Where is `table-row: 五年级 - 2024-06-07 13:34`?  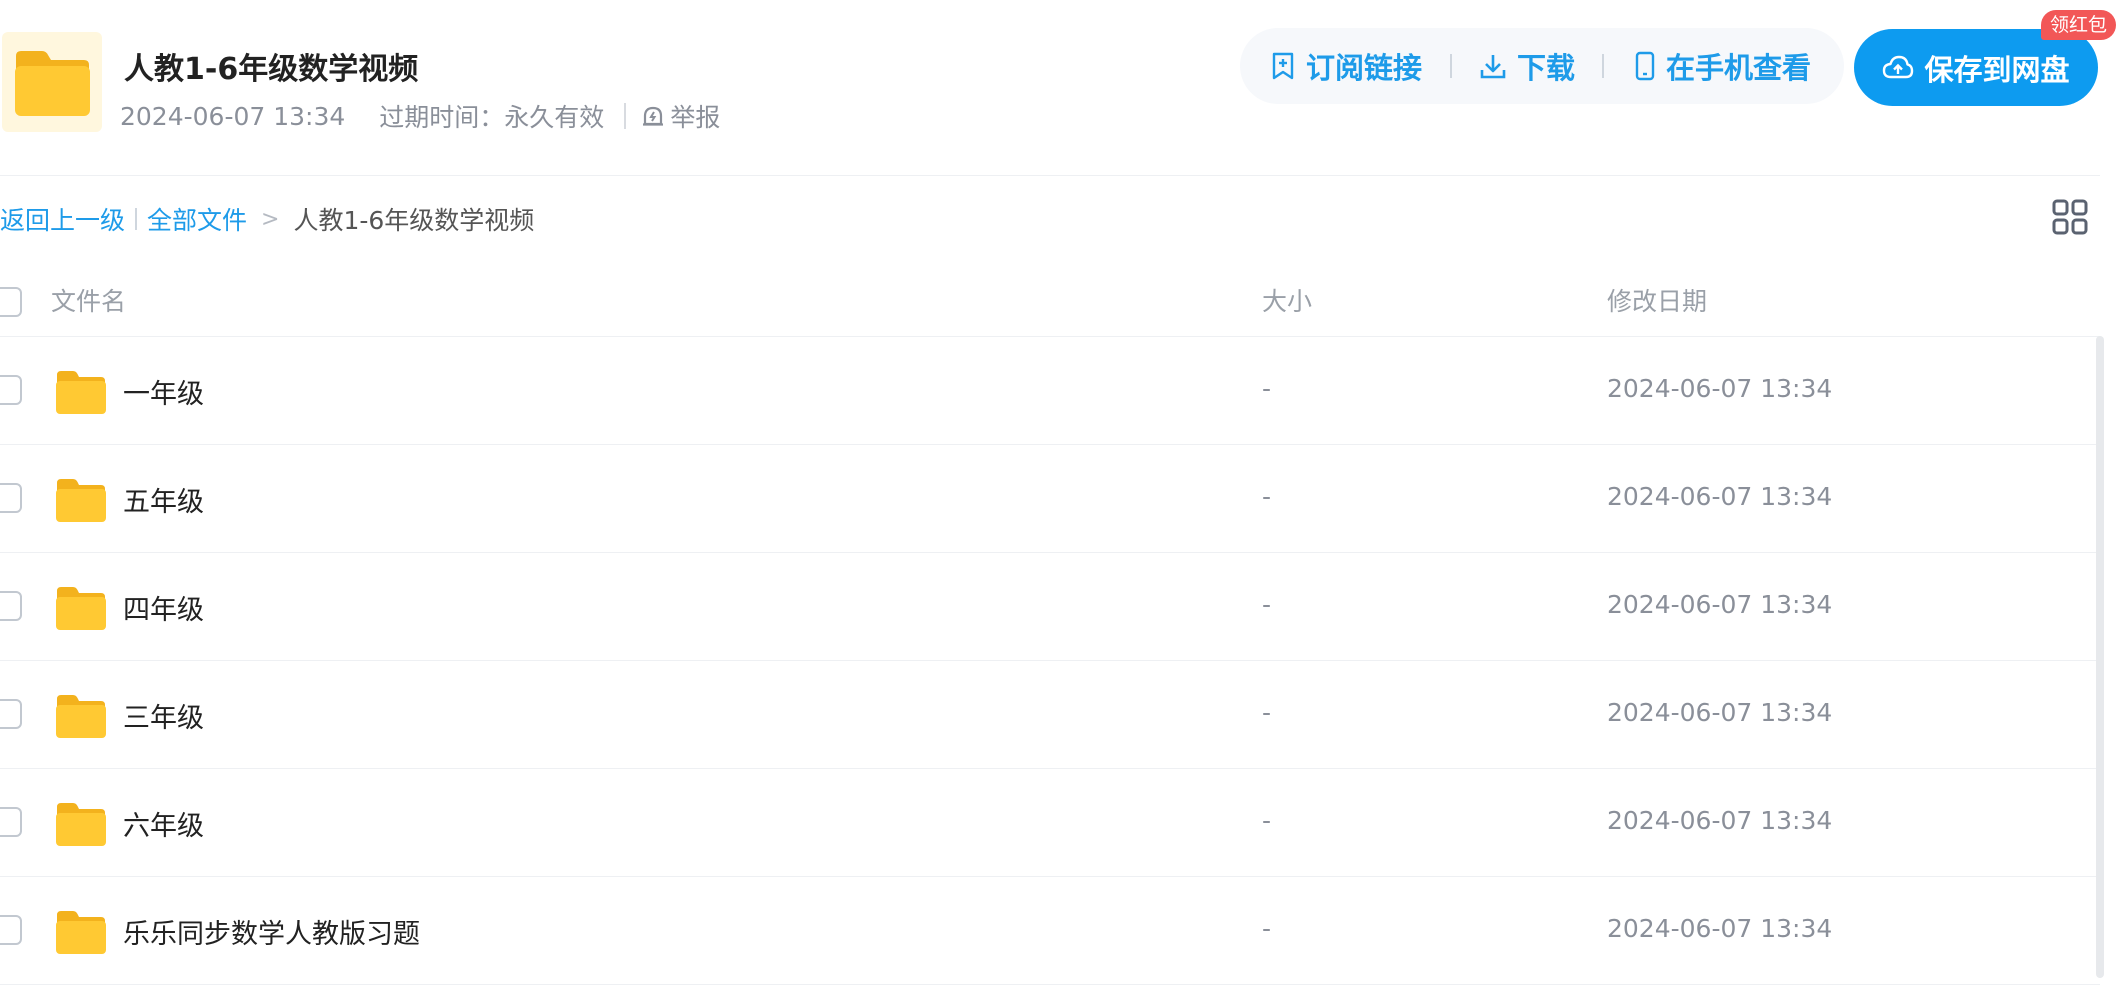
table-row: 五年级 - 2024-06-07 13:34 is located at coordinates (1050, 498).